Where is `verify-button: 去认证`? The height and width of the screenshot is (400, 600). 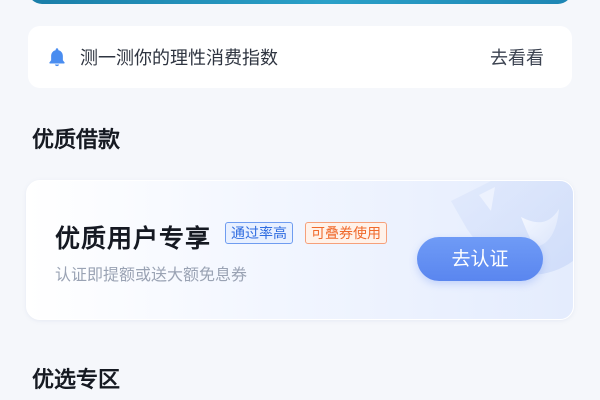 verify-button: 去认证 is located at coordinates (480, 259).